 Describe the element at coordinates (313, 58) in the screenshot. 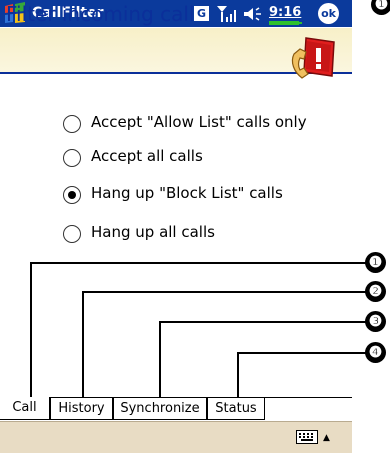

I see `phone-alert-icon` at that location.